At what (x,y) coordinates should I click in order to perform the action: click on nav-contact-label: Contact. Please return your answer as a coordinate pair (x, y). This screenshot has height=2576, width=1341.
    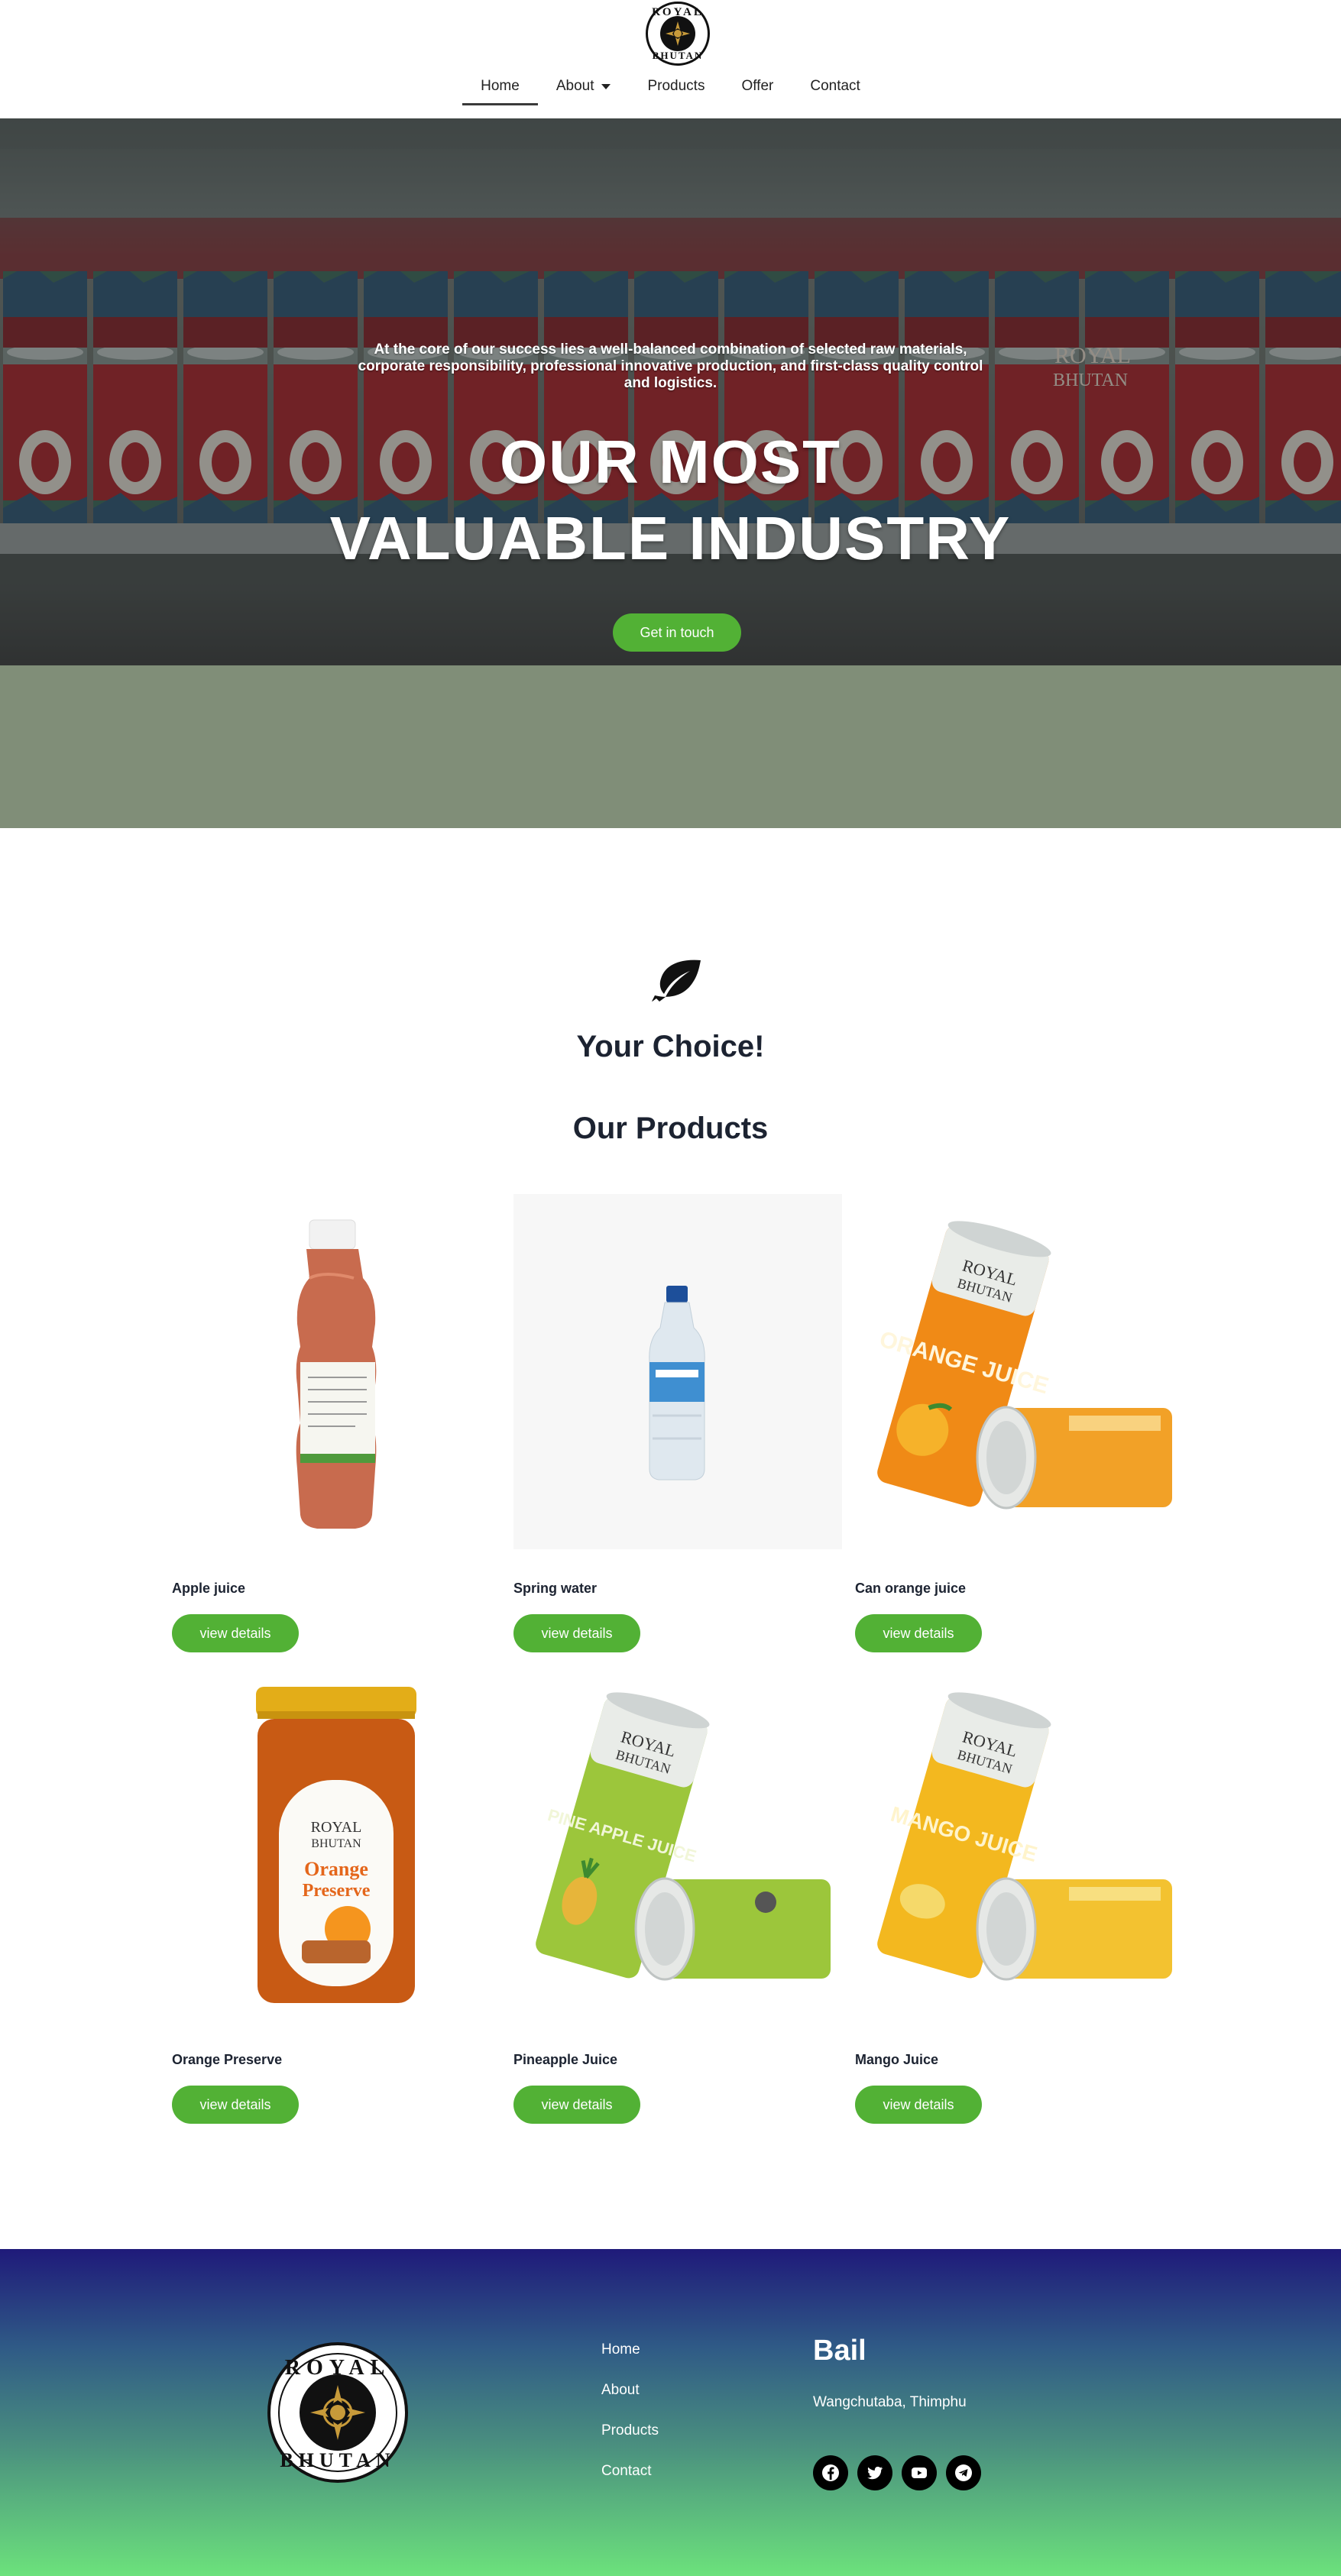
    Looking at the image, I should click on (835, 86).